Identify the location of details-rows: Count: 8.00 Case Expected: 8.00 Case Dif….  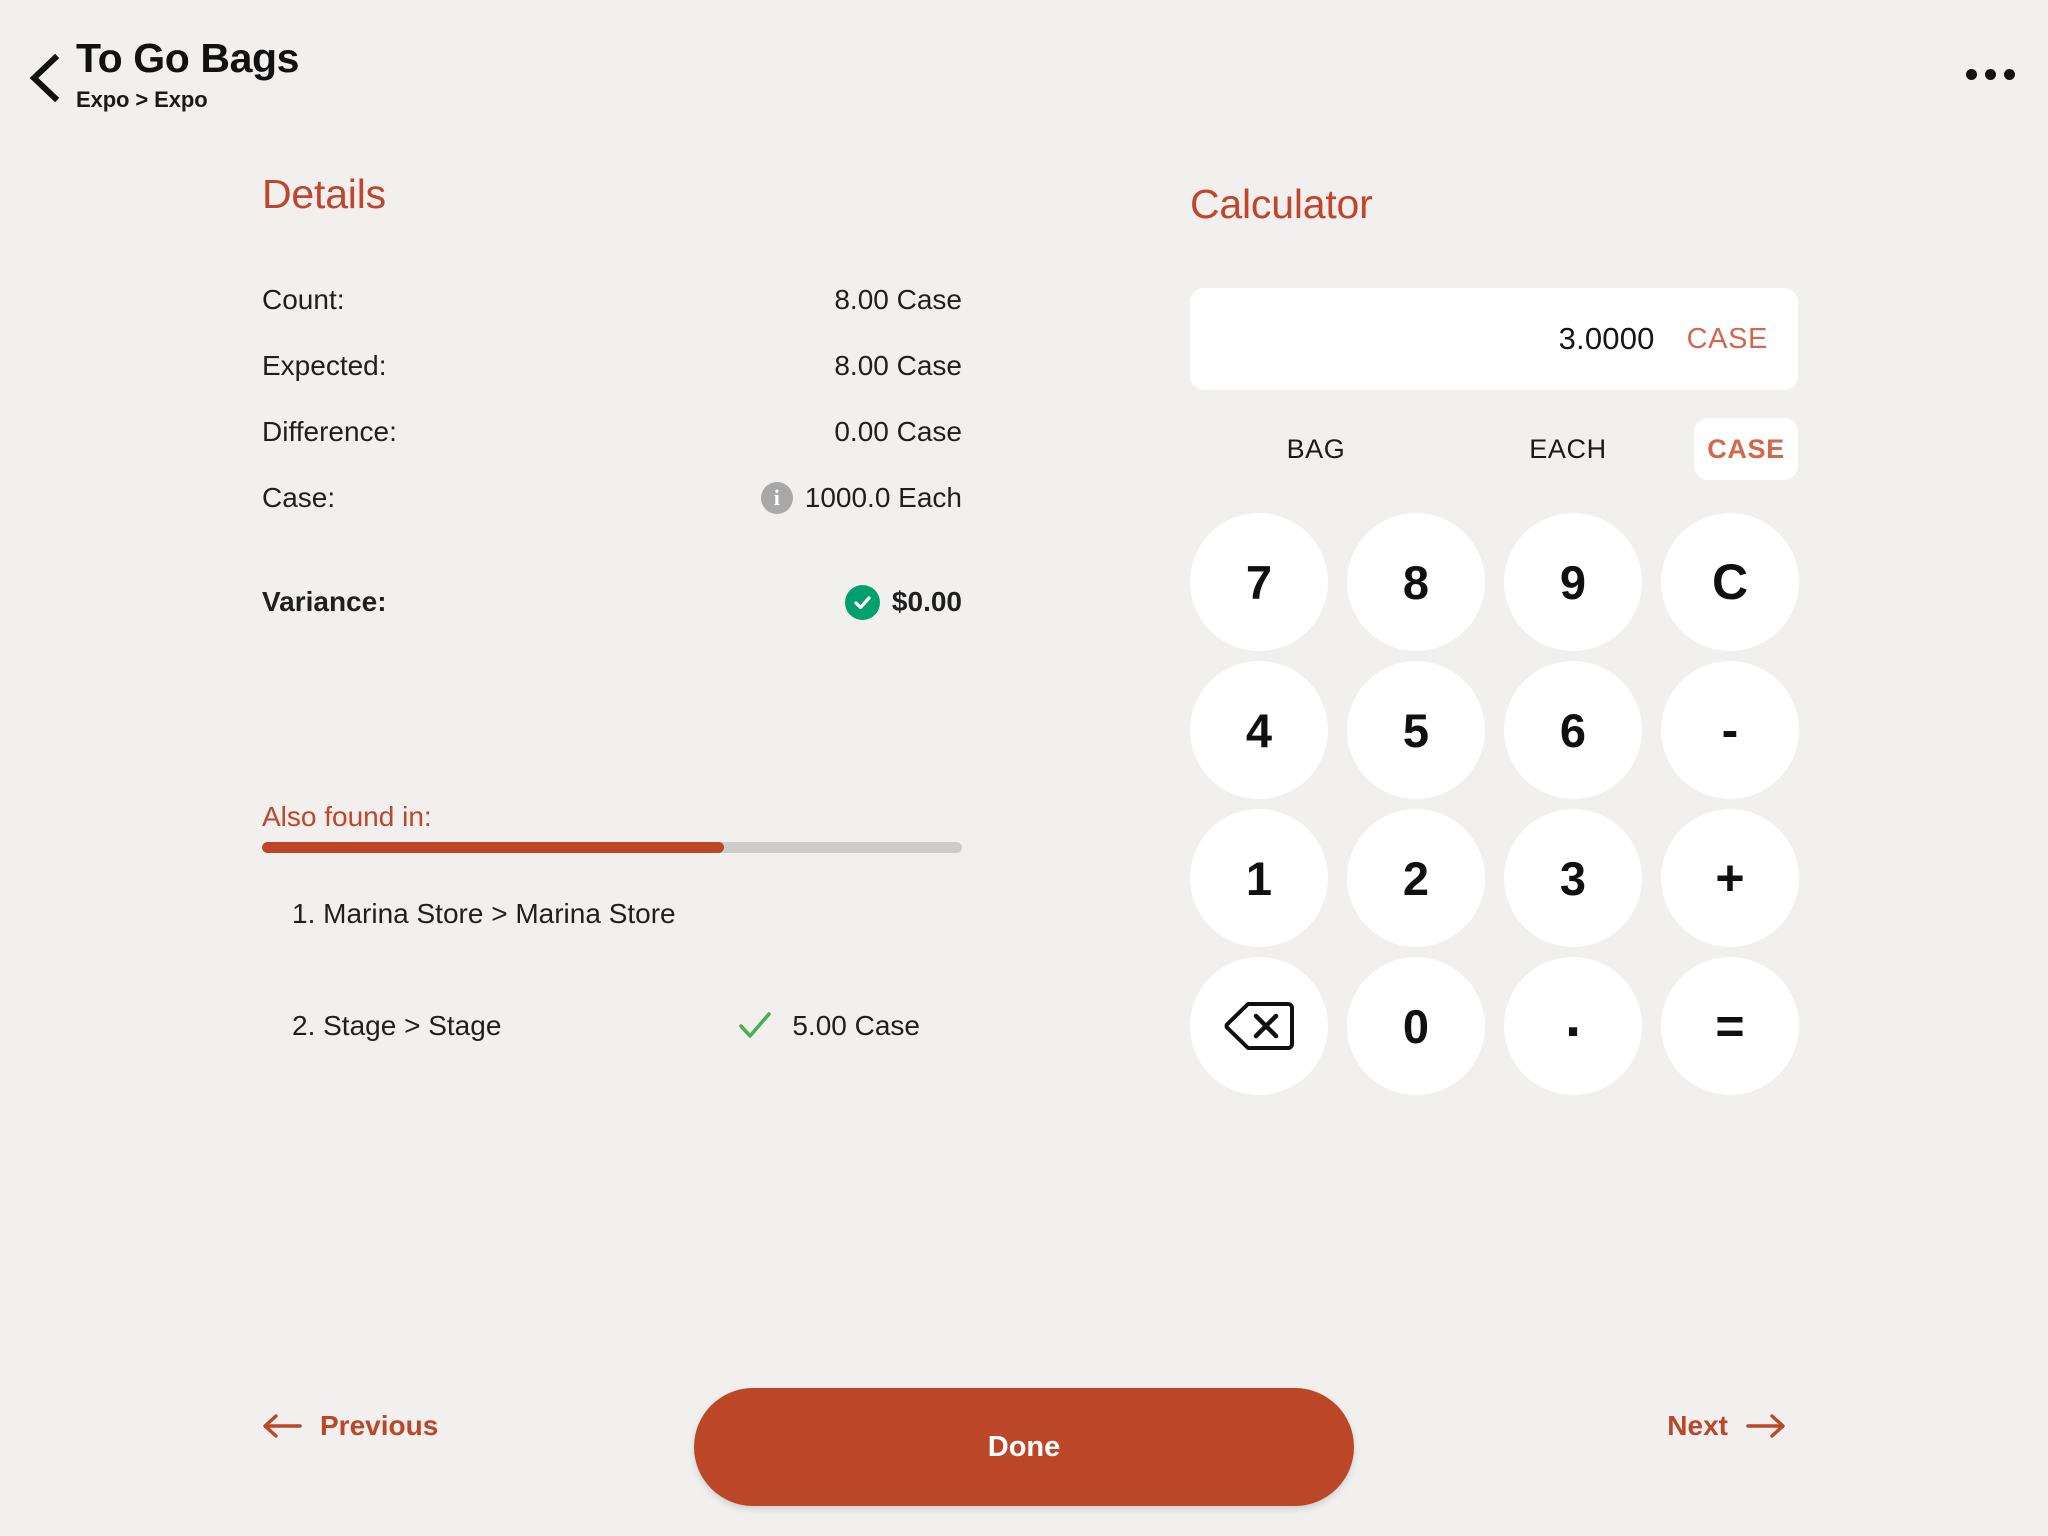
(612, 451).